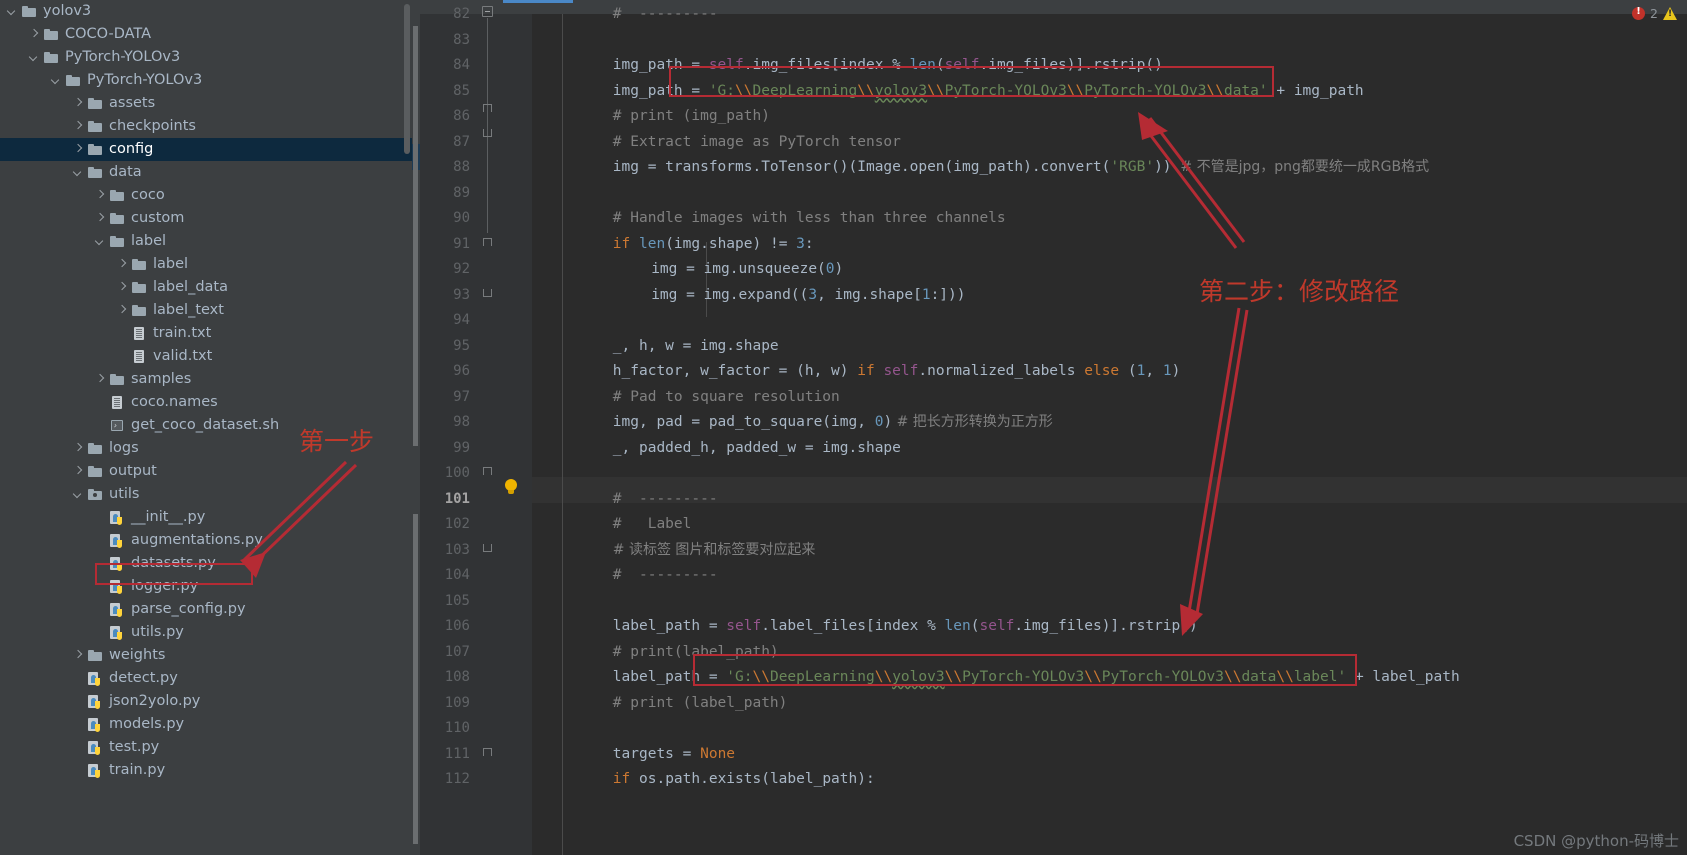  What do you see at coordinates (155, 701) in the screenshot?
I see `tree-item-label: json2yolo.py` at bounding box center [155, 701].